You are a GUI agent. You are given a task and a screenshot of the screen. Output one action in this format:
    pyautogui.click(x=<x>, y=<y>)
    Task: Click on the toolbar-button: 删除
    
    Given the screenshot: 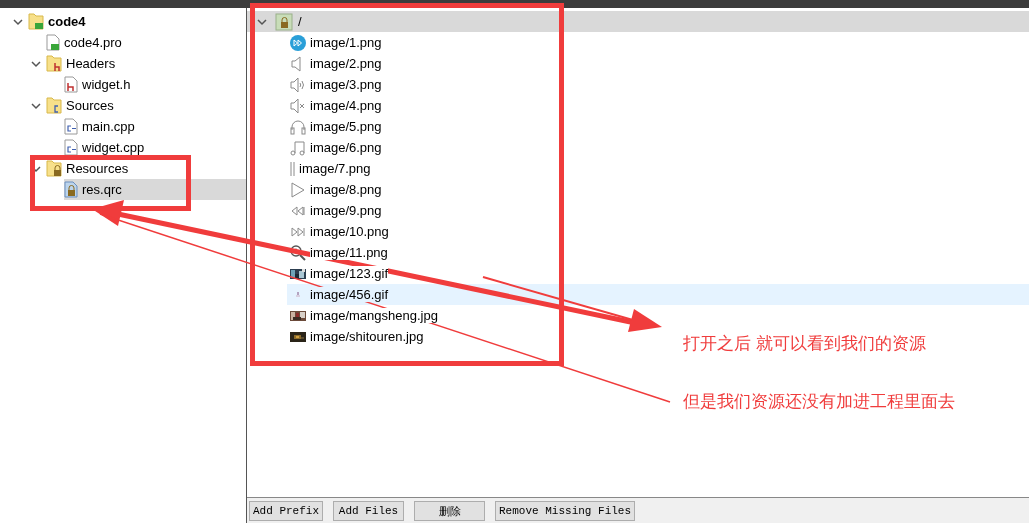 What is the action you would take?
    pyautogui.click(x=449, y=511)
    